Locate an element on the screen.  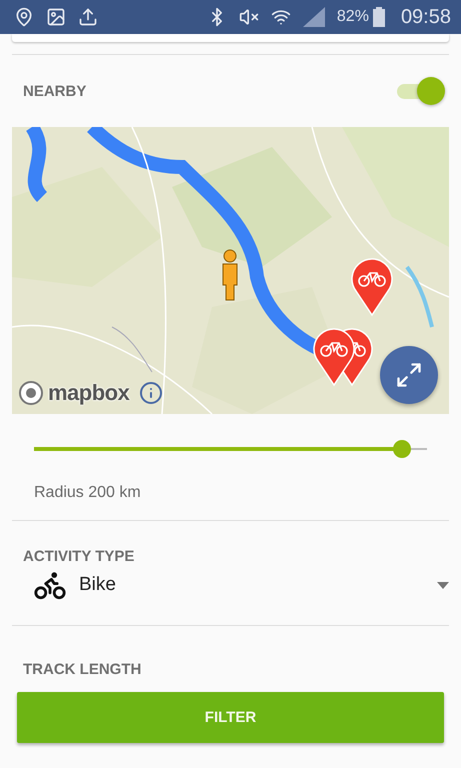
nearby-toggle is located at coordinates (420, 91).